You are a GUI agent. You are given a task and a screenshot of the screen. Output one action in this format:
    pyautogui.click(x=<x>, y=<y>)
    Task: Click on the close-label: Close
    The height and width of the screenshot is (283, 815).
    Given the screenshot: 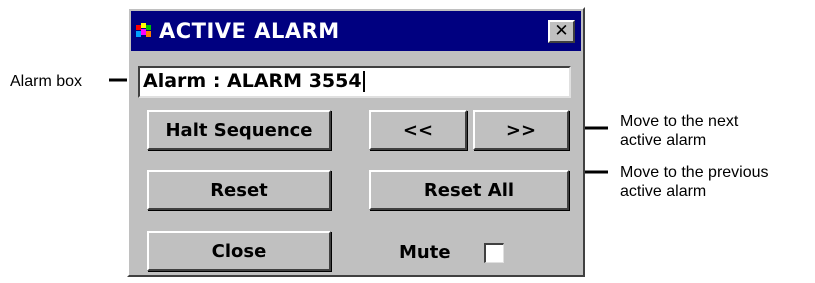 What is the action you would take?
    pyautogui.click(x=239, y=251)
    